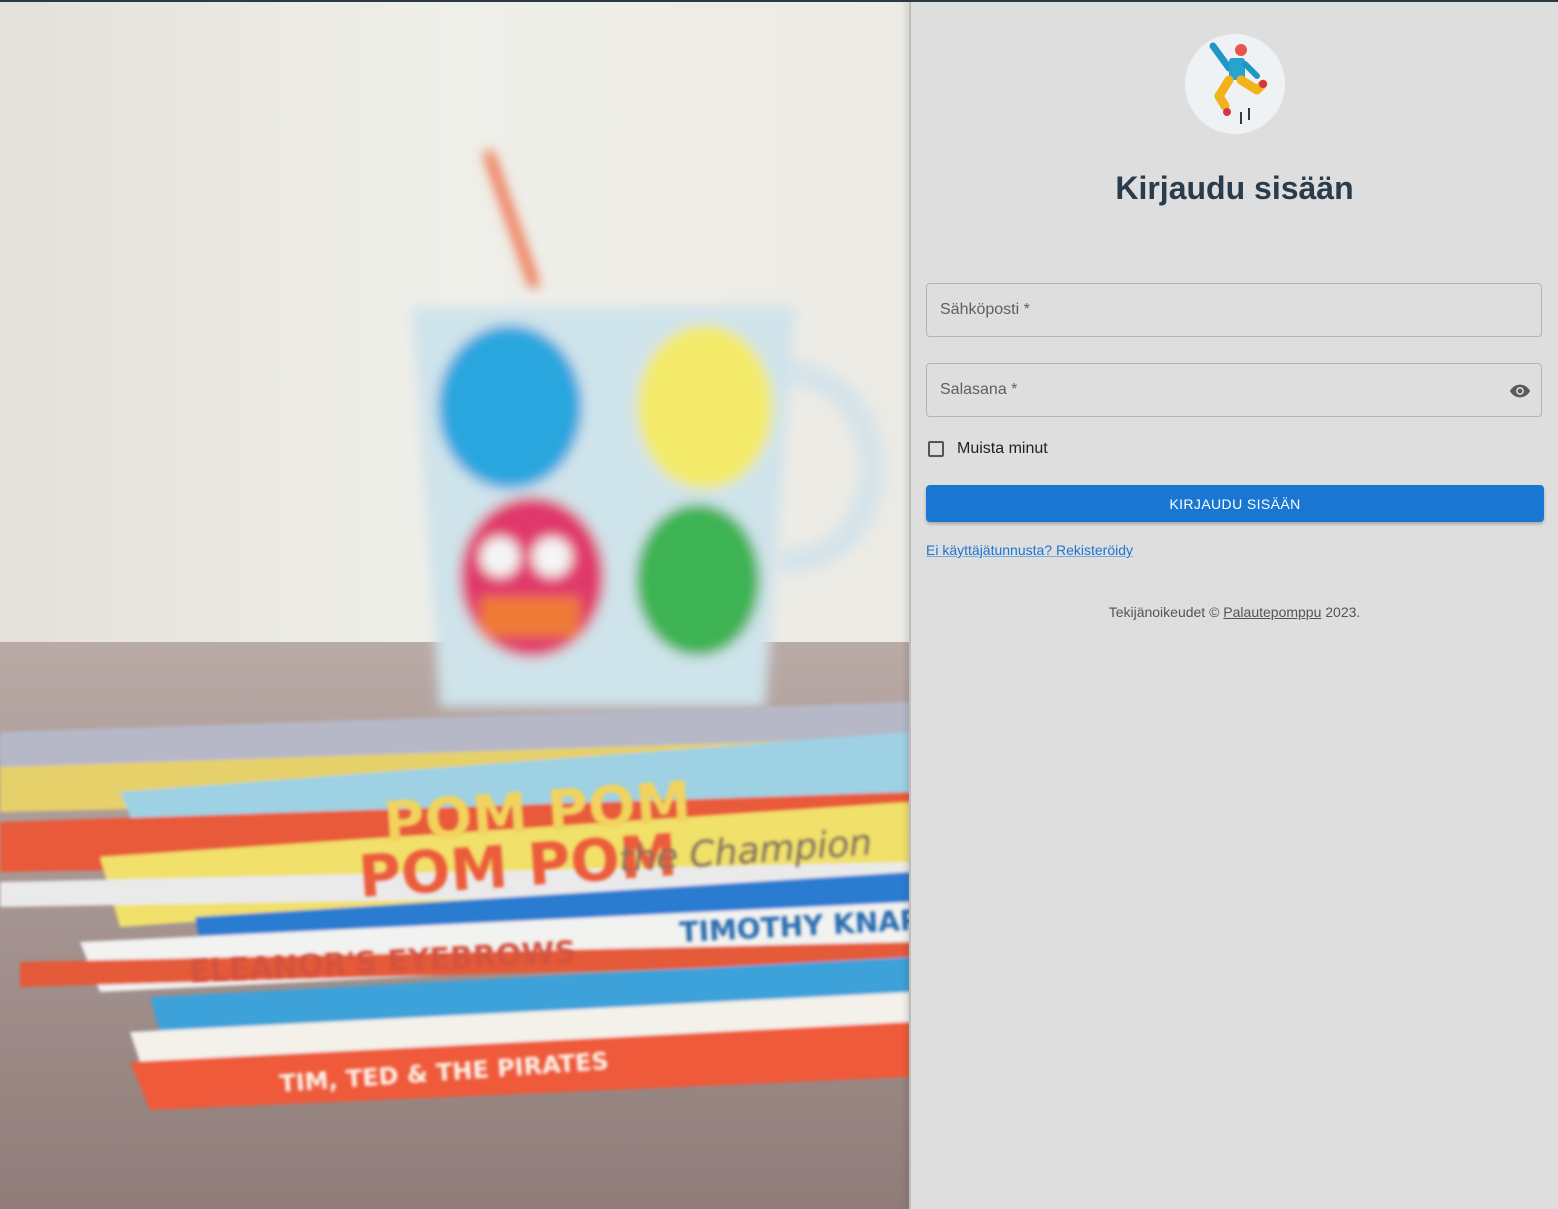  I want to click on remember-label: Muista minut, so click(1002, 448).